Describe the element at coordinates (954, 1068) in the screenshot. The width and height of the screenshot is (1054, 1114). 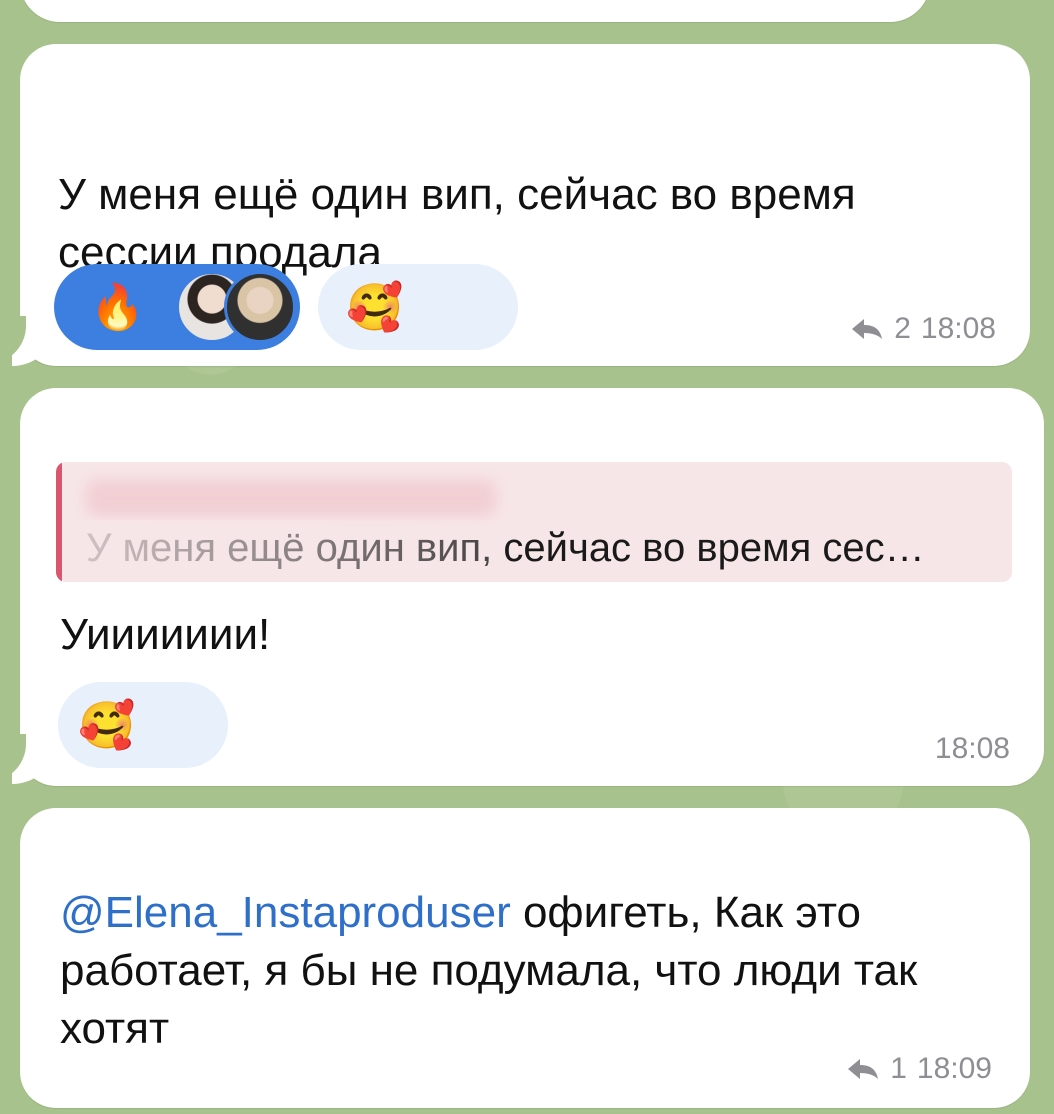
I see `message-time: 18:09` at that location.